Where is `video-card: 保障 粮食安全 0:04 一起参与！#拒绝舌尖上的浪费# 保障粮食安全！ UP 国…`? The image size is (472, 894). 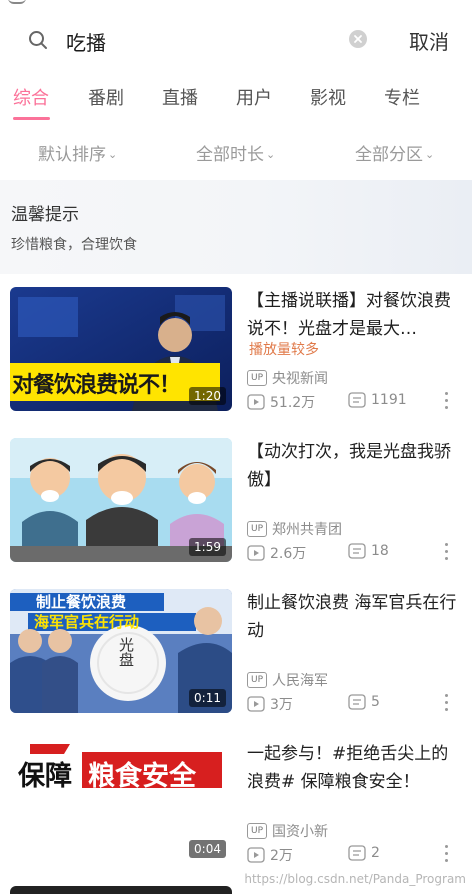
video-card: 保障 粮食安全 0:04 一起参与！#拒绝舌尖上的浪费# 保障粮食安全！ UP 国… is located at coordinates (236, 807).